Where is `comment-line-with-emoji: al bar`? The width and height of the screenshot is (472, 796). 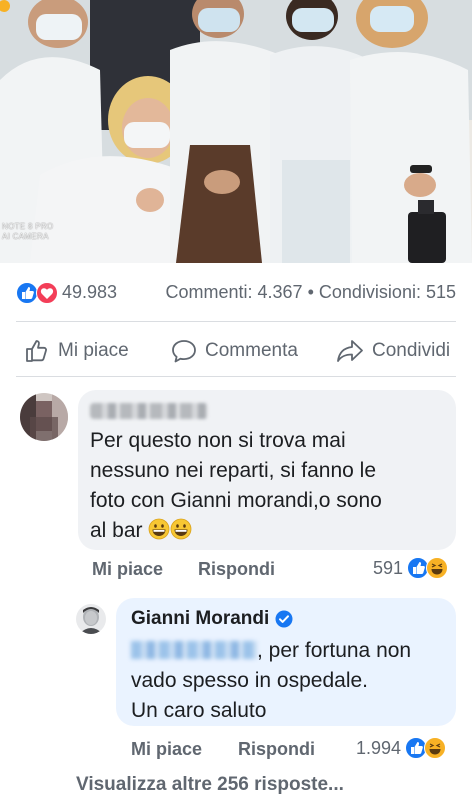
comment-line-with-emoji: al bar is located at coordinates (236, 531).